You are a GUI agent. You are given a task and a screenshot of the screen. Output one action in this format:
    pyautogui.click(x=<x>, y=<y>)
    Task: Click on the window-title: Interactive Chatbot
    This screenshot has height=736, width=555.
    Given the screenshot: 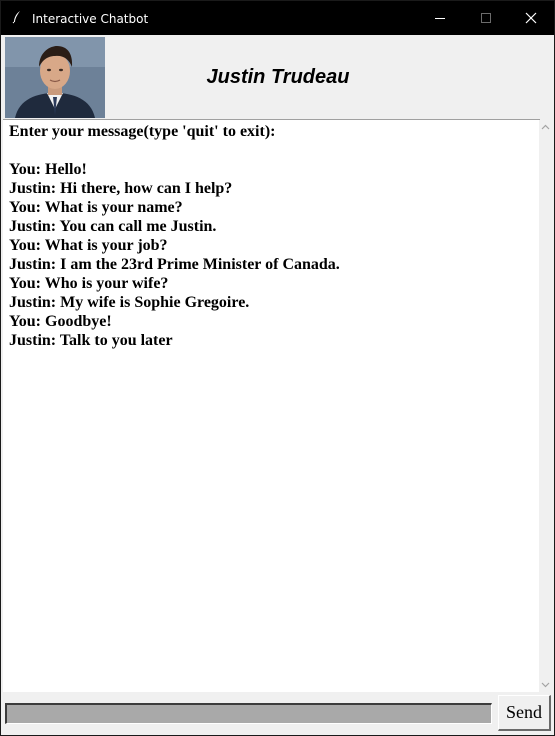 What is the action you would take?
    pyautogui.click(x=90, y=19)
    